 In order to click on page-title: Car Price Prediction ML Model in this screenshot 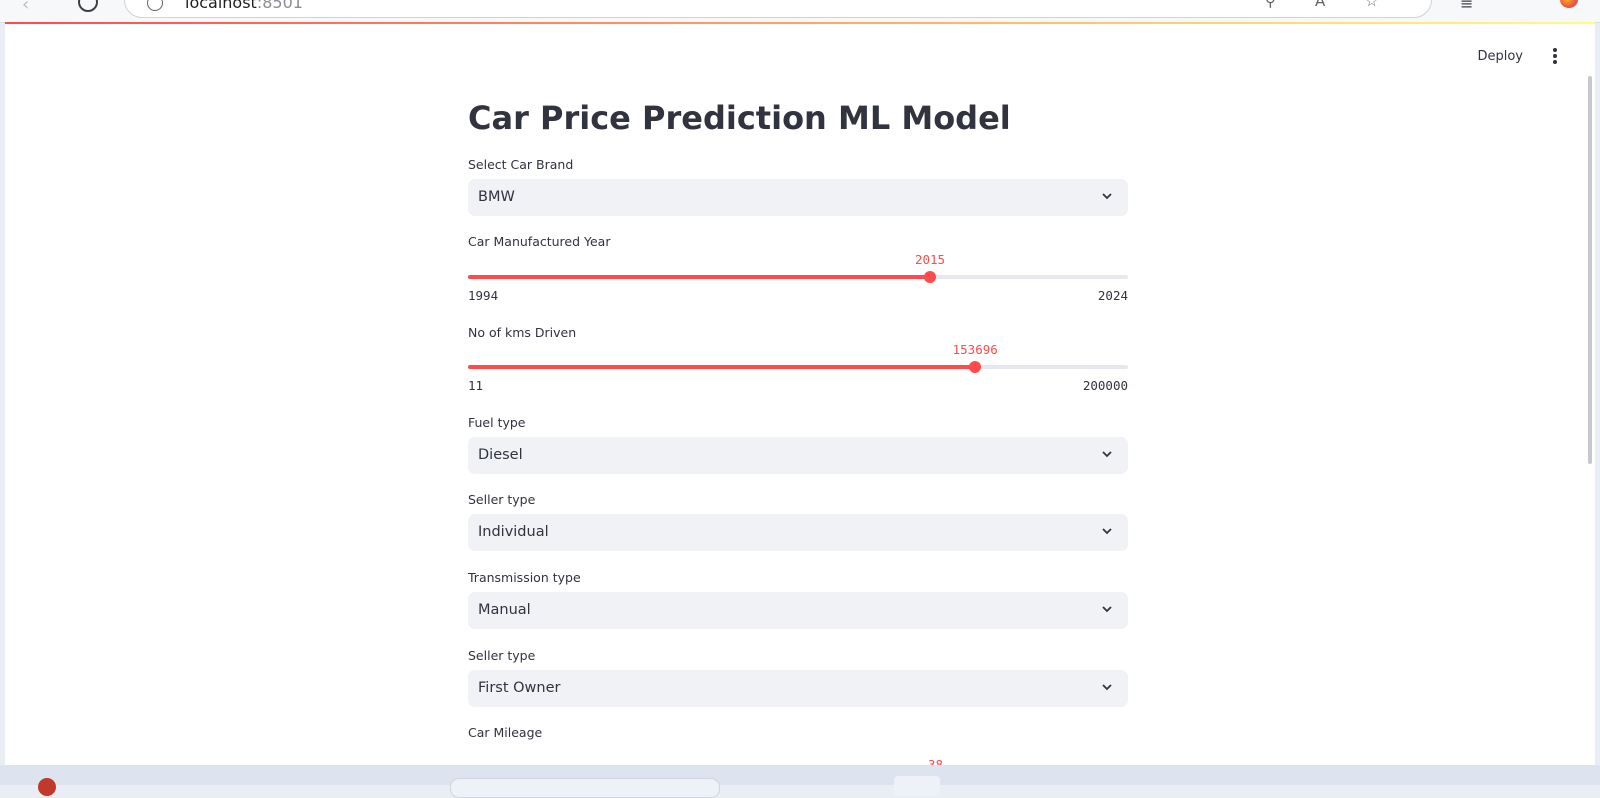, I will do `click(739, 118)`.